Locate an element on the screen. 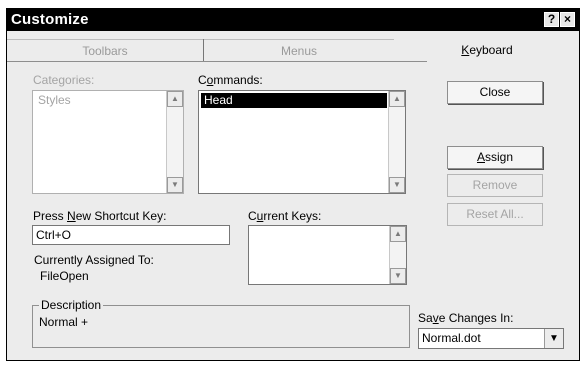 The height and width of the screenshot is (365, 584). help-button: ? is located at coordinates (551, 19).